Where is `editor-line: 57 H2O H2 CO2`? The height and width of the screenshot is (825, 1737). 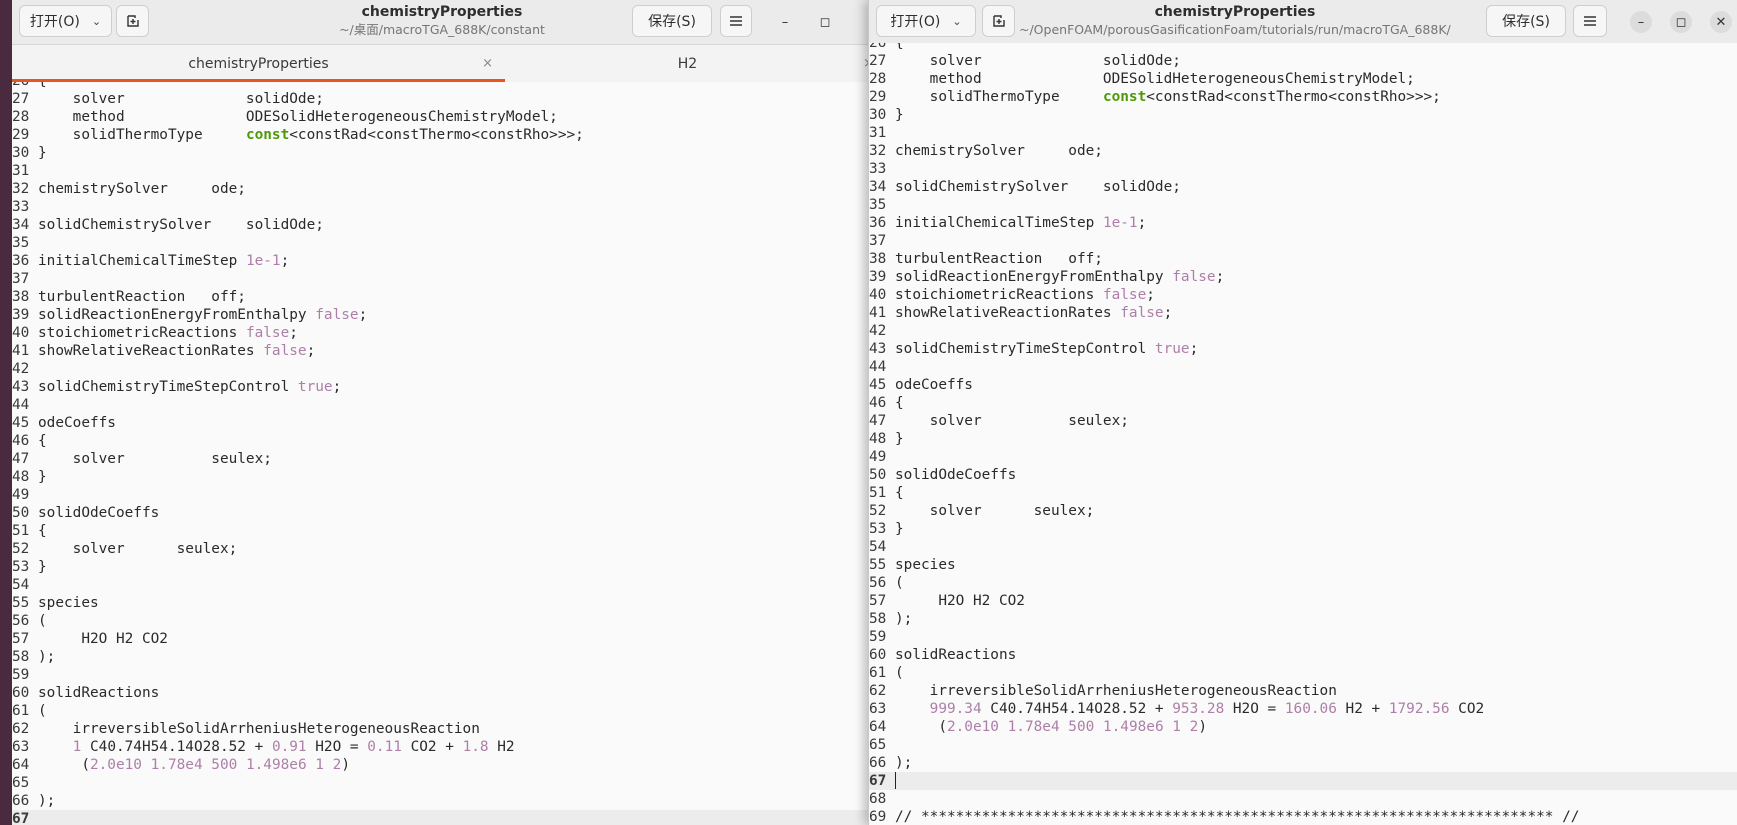
editor-line: 57 H2O H2 CO2 is located at coordinates (441, 639).